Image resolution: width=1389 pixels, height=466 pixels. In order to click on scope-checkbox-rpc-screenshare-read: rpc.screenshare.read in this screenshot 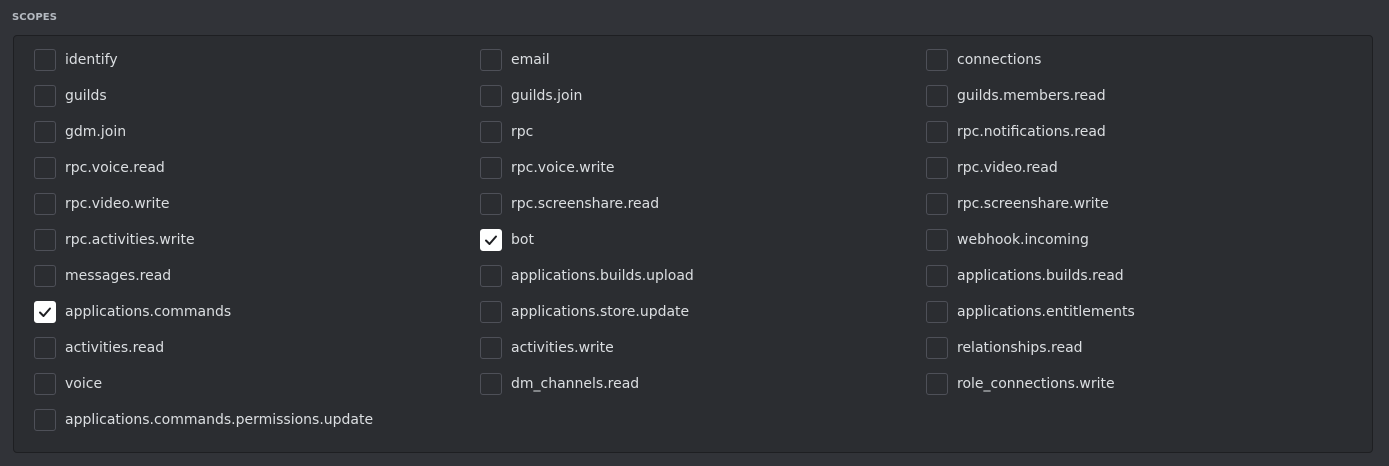, I will do `click(703, 204)`.